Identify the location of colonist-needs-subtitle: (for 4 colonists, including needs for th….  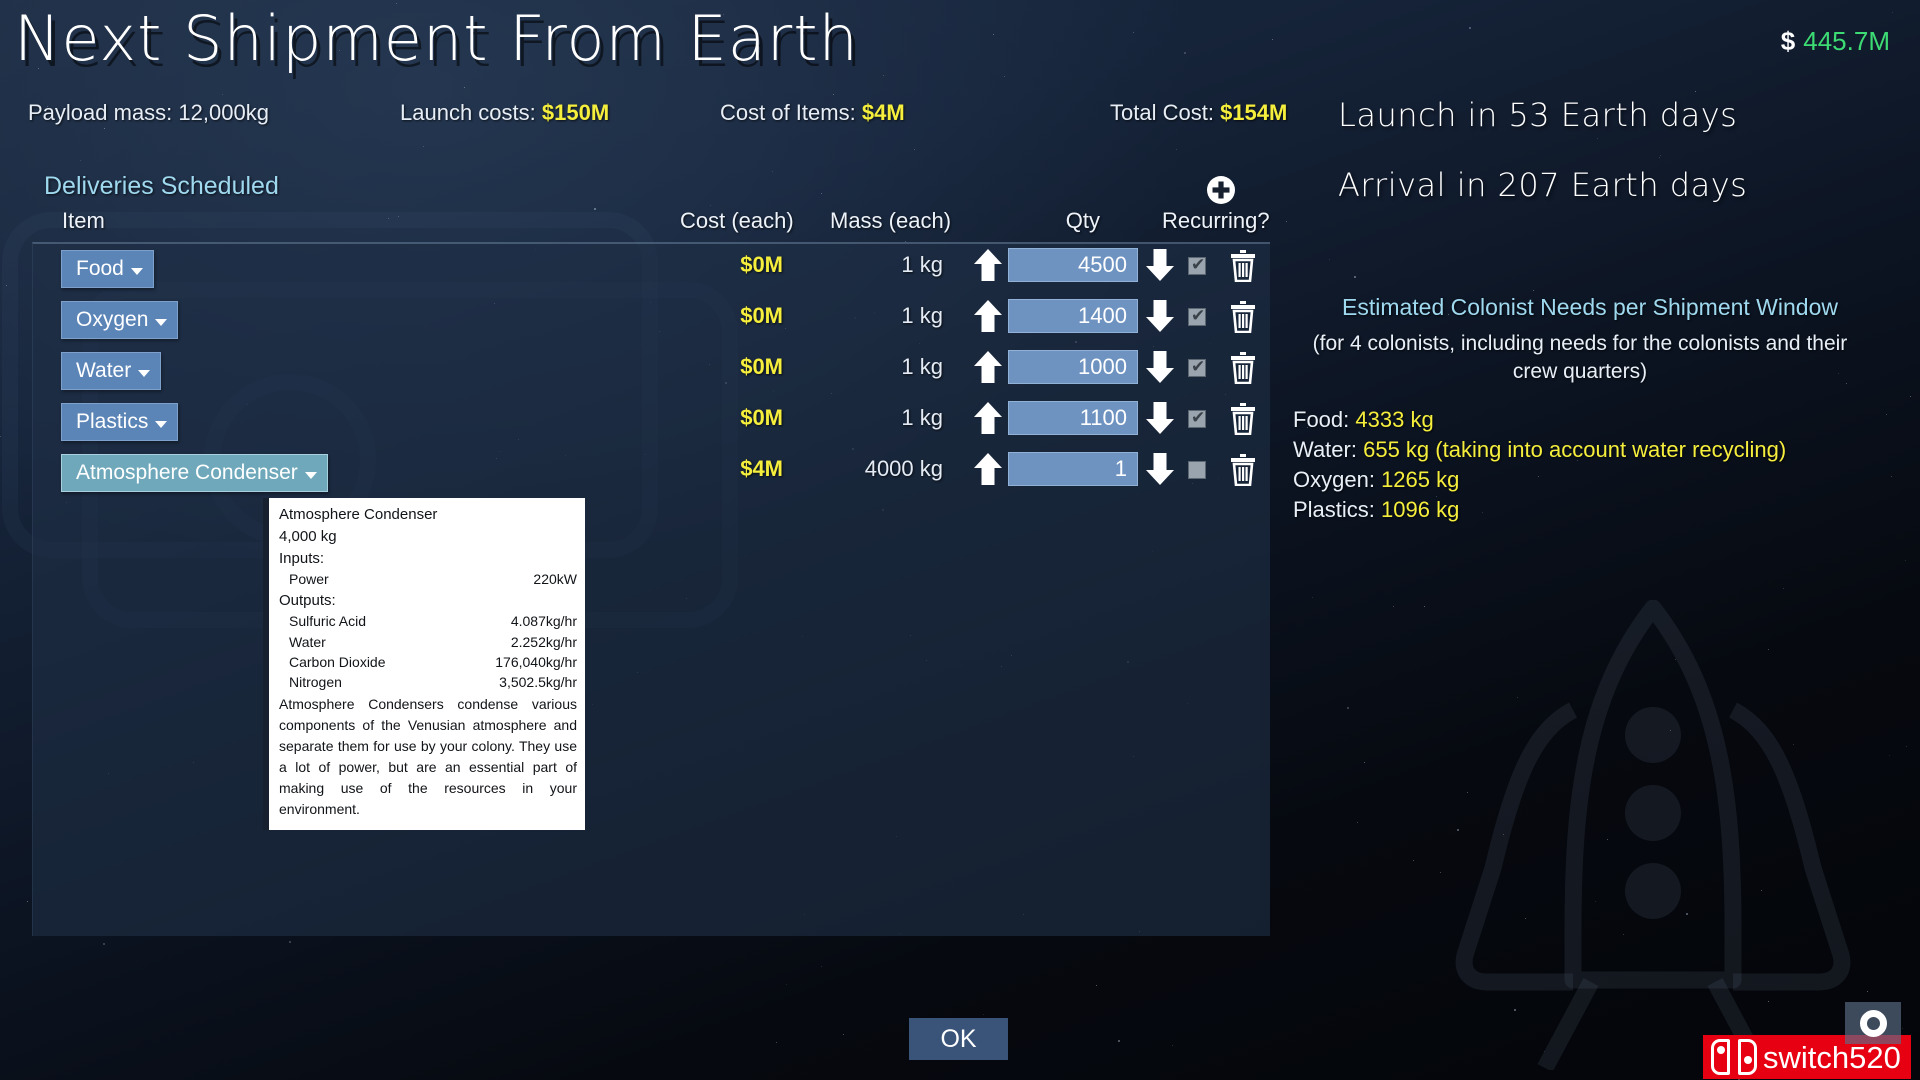
(1580, 358).